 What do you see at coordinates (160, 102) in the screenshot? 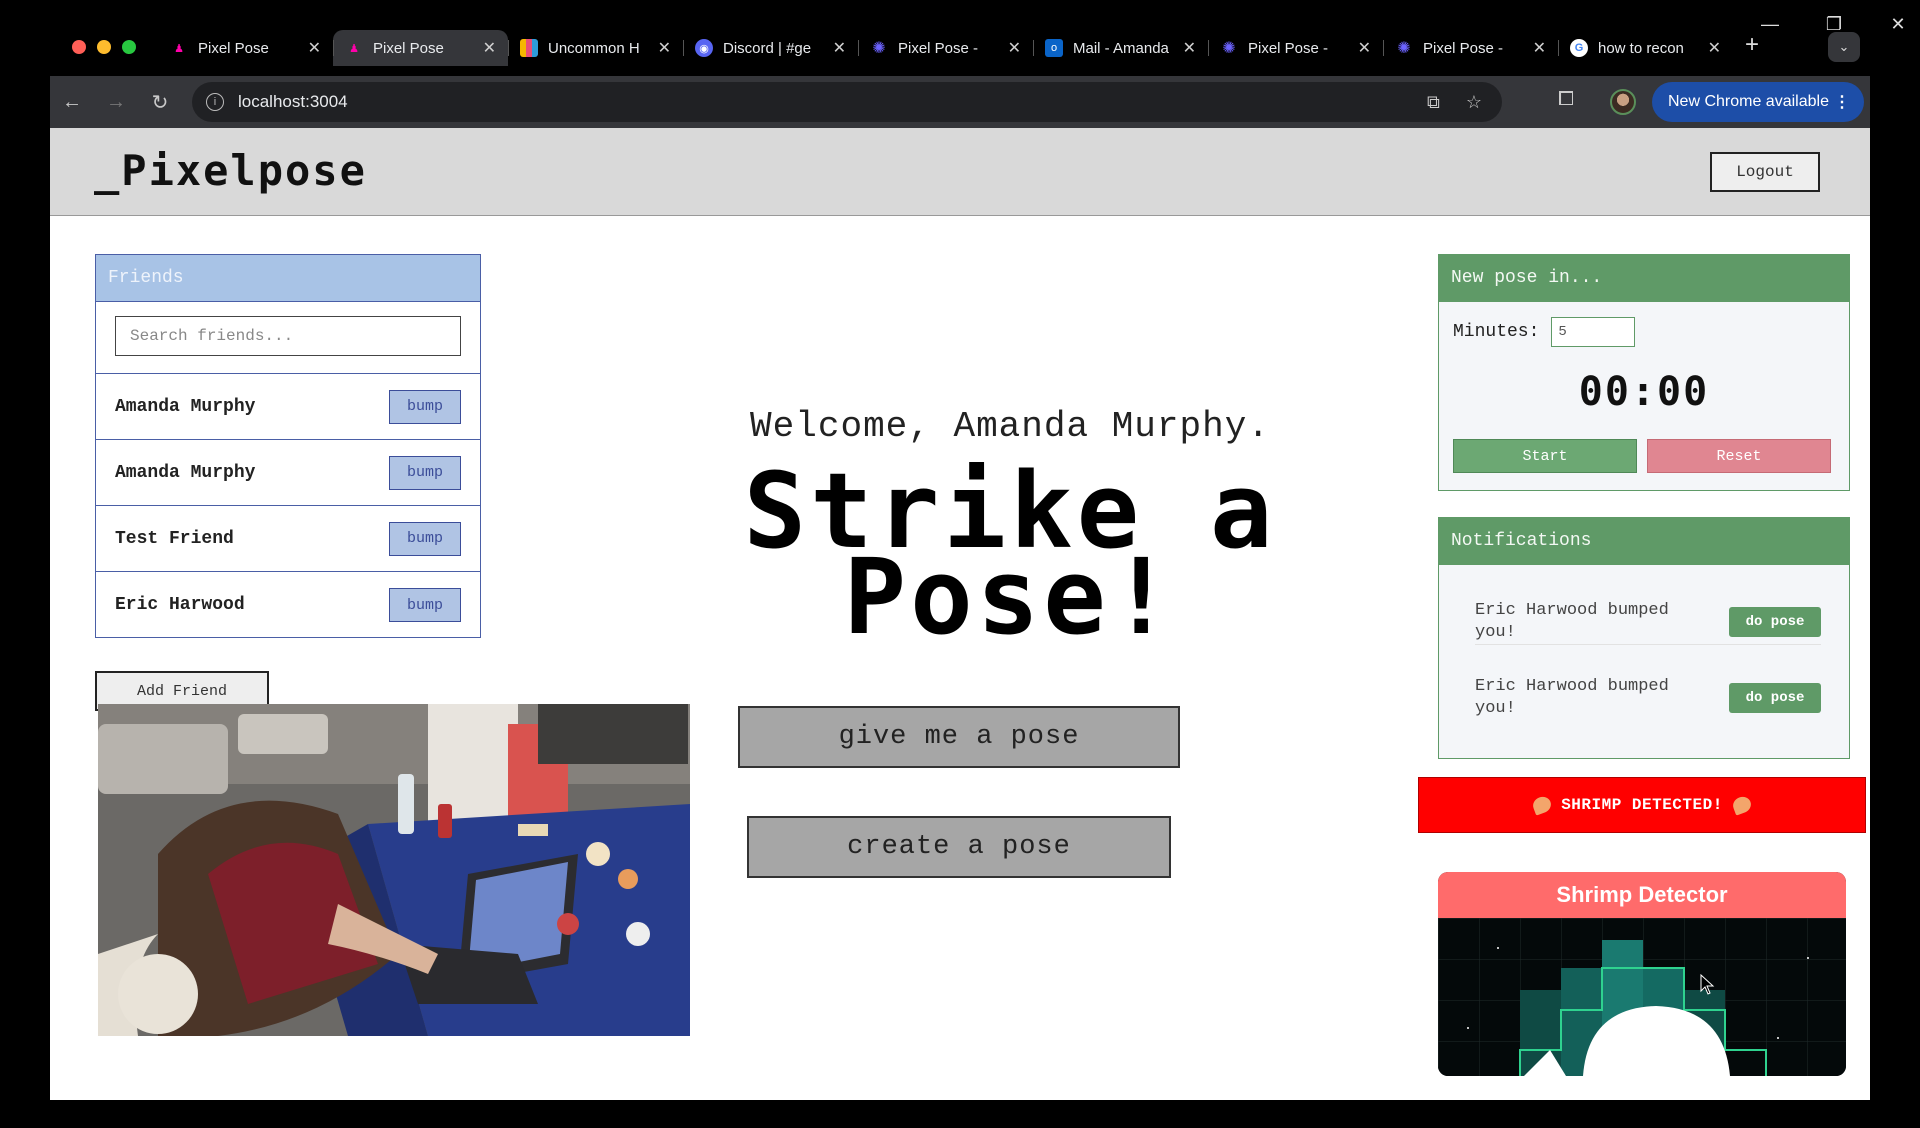
I see `reload-icon: ↻` at bounding box center [160, 102].